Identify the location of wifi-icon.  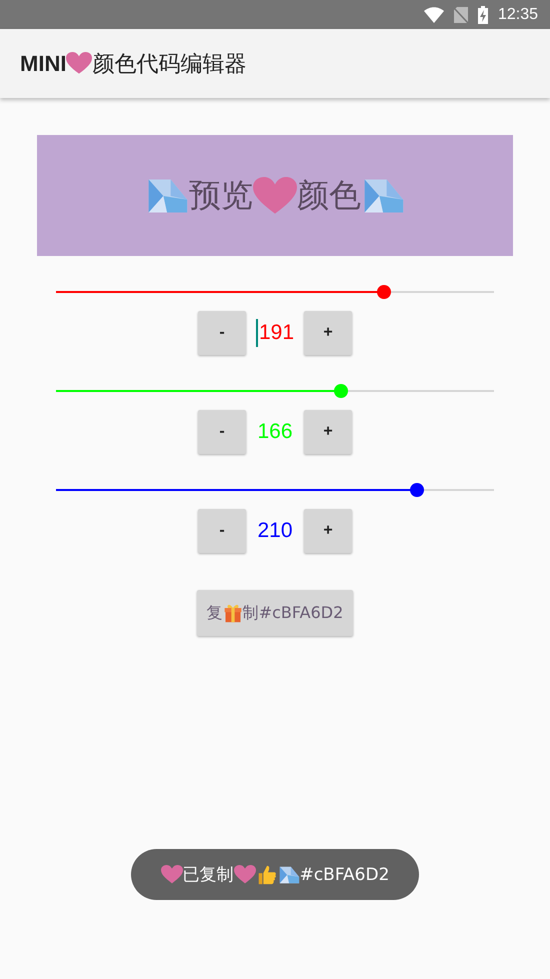
(434, 14).